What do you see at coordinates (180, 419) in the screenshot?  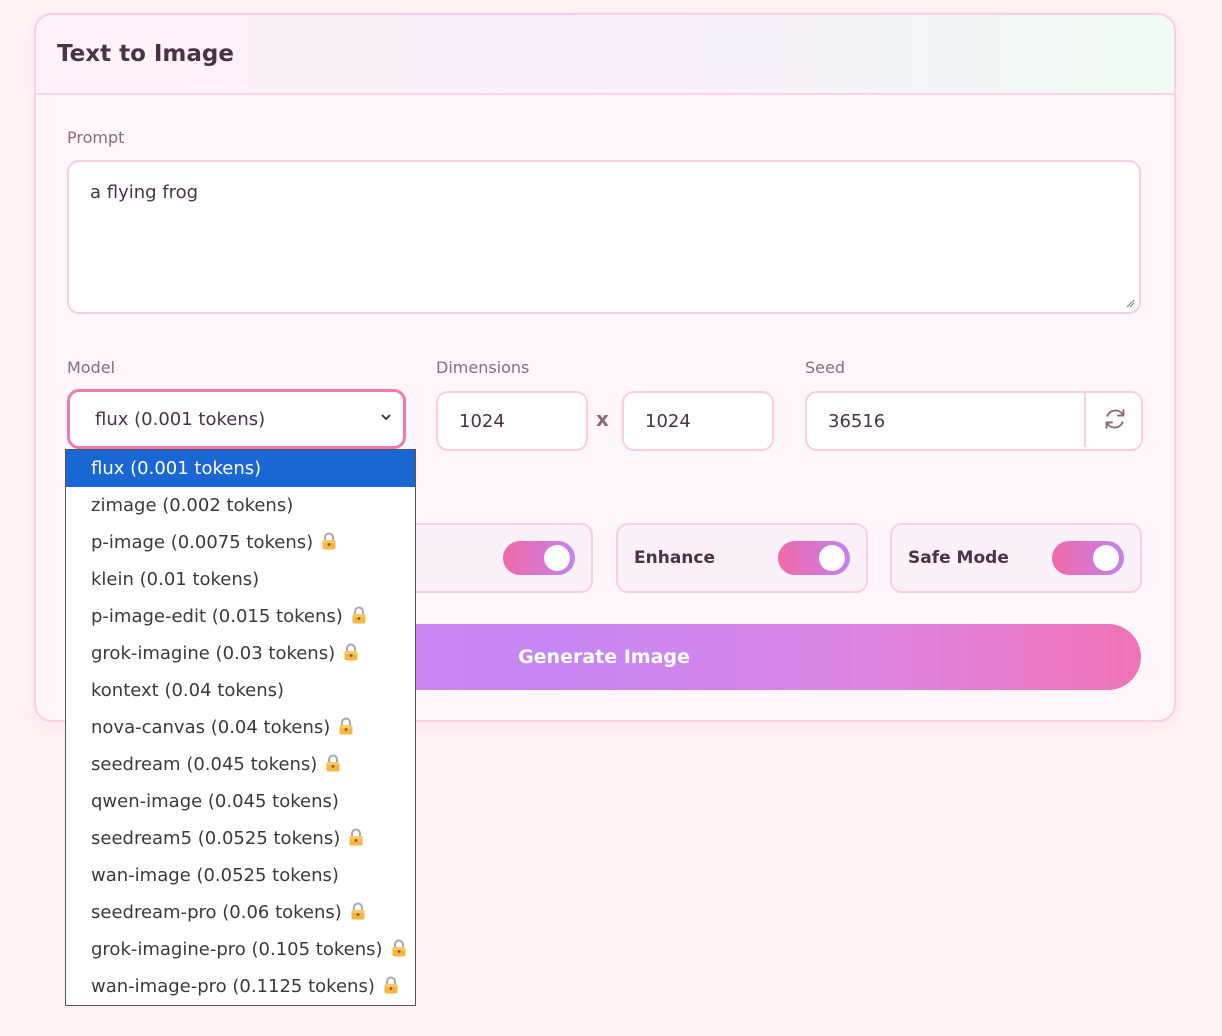 I see `model-select-value: flux (0.001 tokens)` at bounding box center [180, 419].